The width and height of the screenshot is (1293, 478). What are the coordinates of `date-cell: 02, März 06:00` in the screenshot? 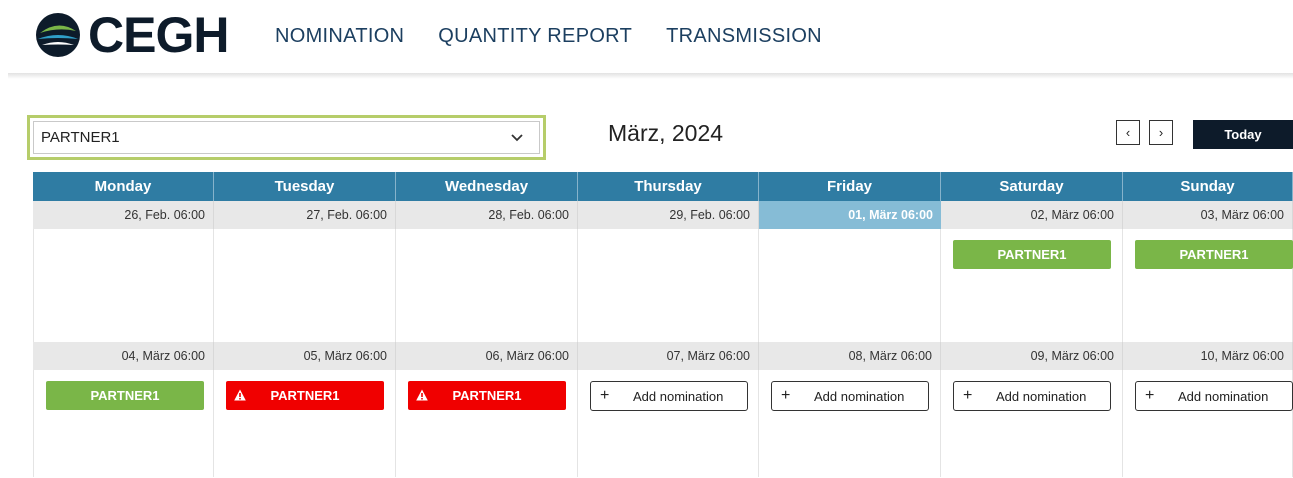 It's located at (1032, 215).